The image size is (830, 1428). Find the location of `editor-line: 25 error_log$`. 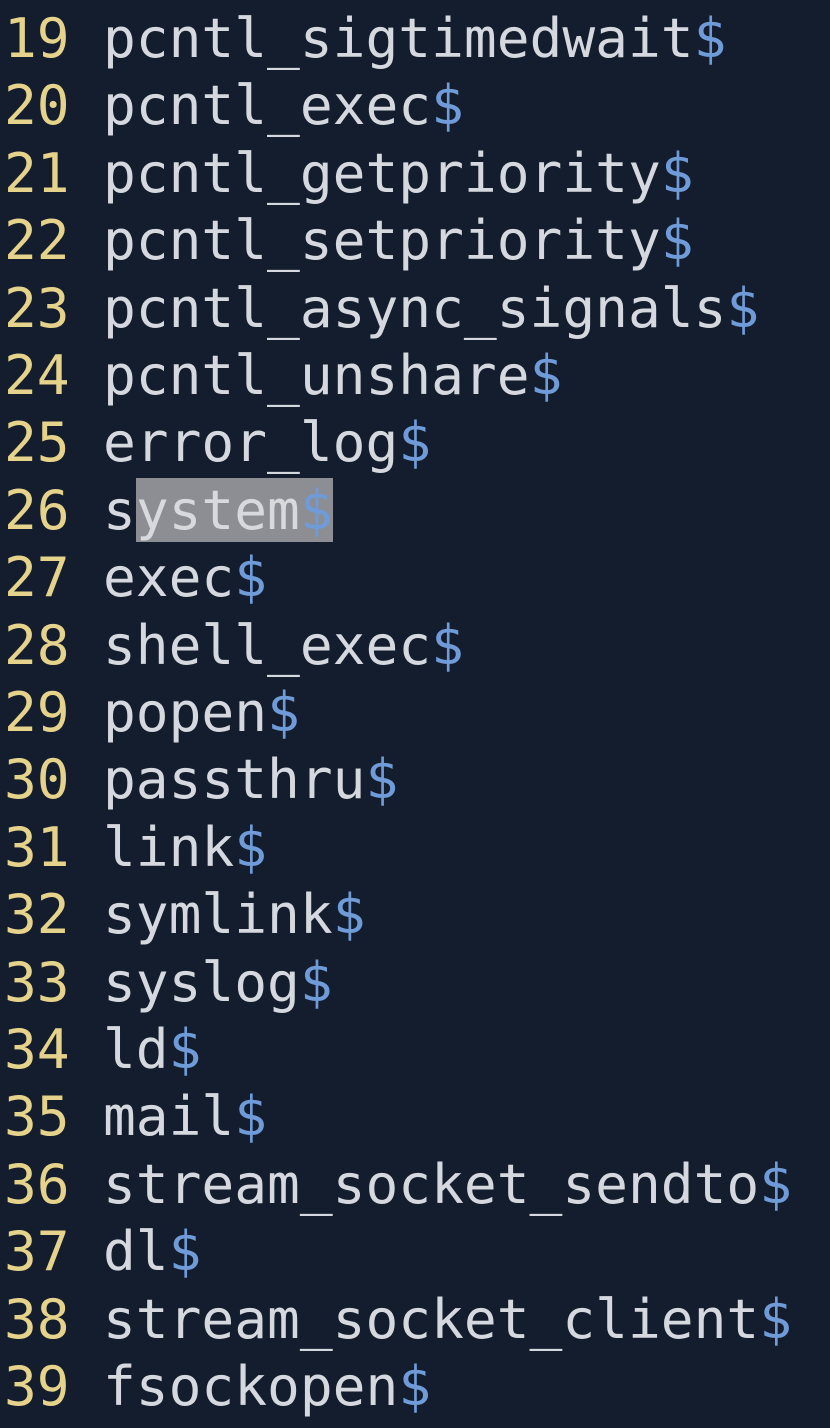

editor-line: 25 error_log$ is located at coordinates (415, 442).